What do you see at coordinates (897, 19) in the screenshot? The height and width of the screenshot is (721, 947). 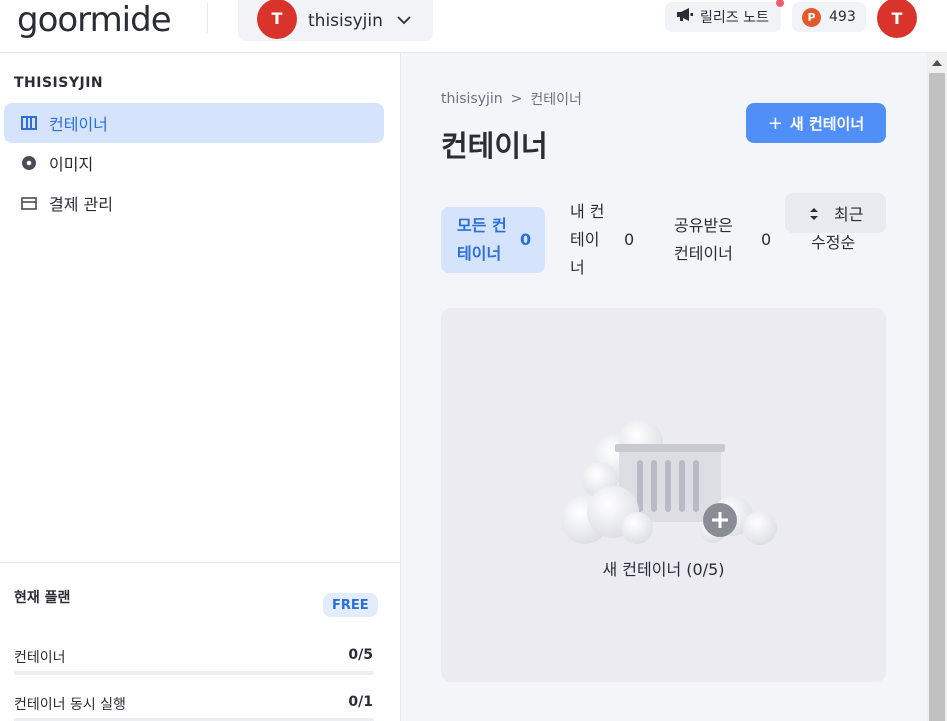 I see `user-avatar: T` at bounding box center [897, 19].